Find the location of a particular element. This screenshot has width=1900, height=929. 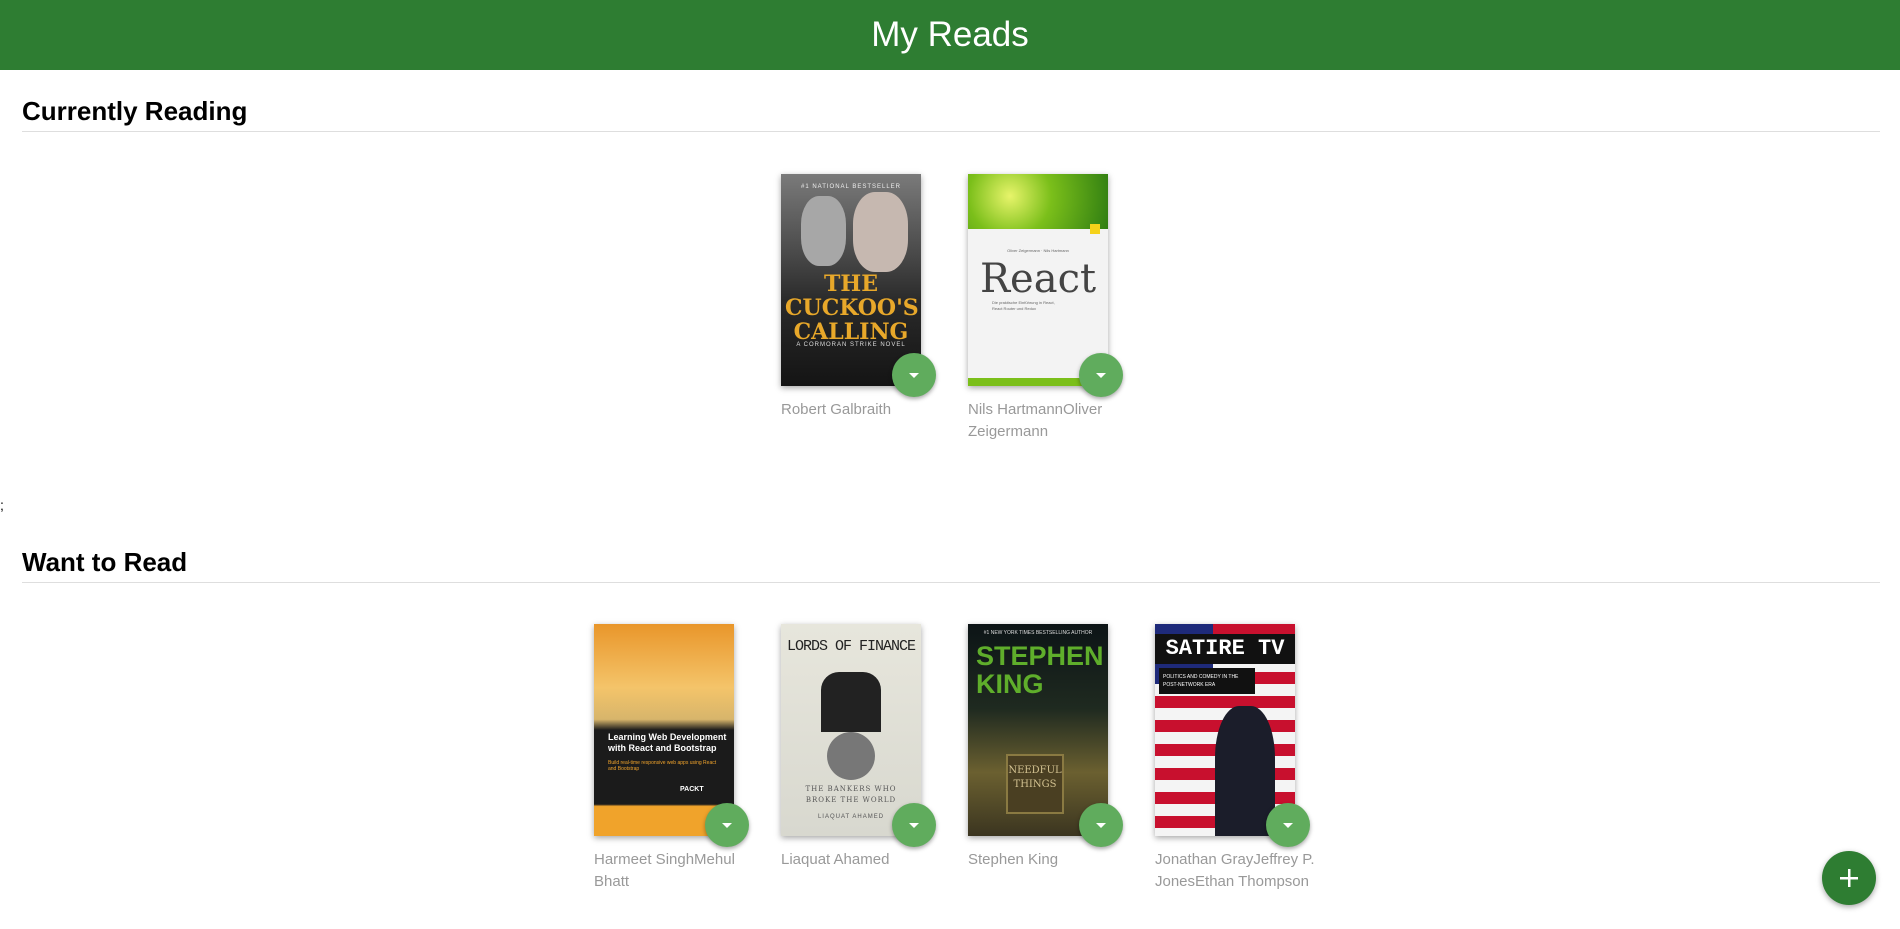

shelf-title-want-to-read: Want to Read is located at coordinates (105, 562).